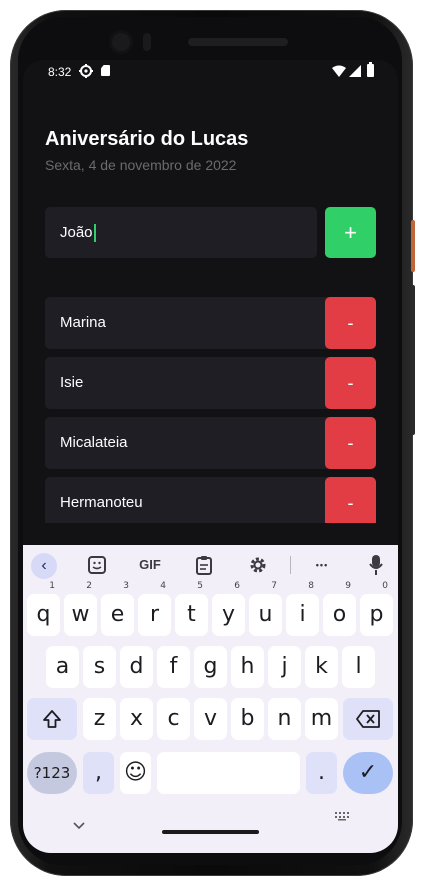  I want to click on list-item: Isie -, so click(210, 383).